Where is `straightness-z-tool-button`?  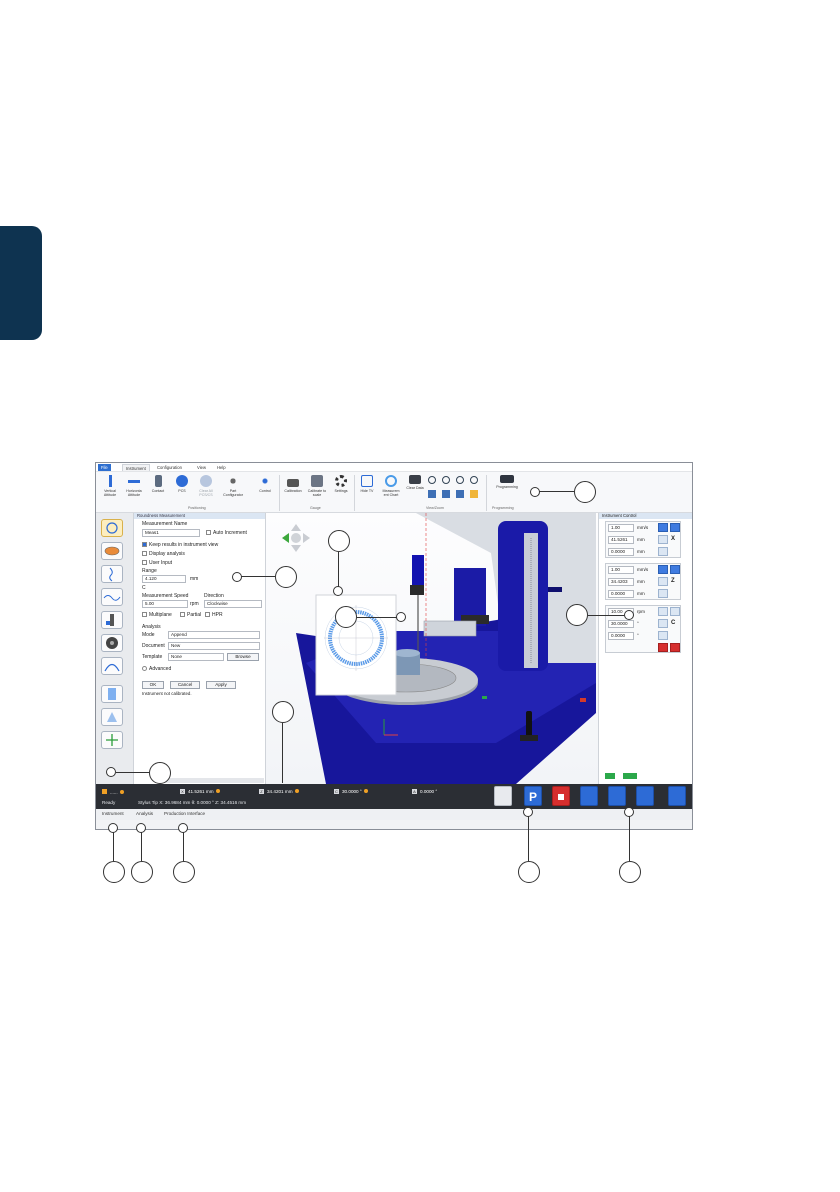 straightness-z-tool-button is located at coordinates (112, 574).